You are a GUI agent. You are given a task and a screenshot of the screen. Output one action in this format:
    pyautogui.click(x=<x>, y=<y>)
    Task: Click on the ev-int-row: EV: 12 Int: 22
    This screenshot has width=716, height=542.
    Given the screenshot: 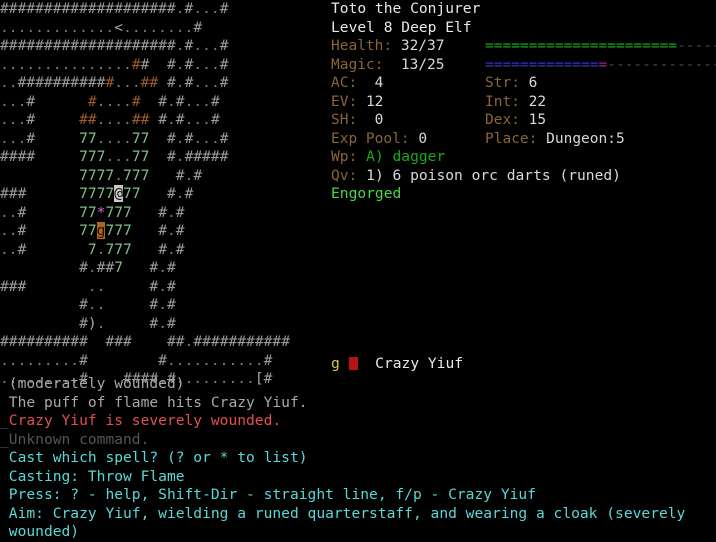 What is the action you would take?
    pyautogui.click(x=523, y=102)
    